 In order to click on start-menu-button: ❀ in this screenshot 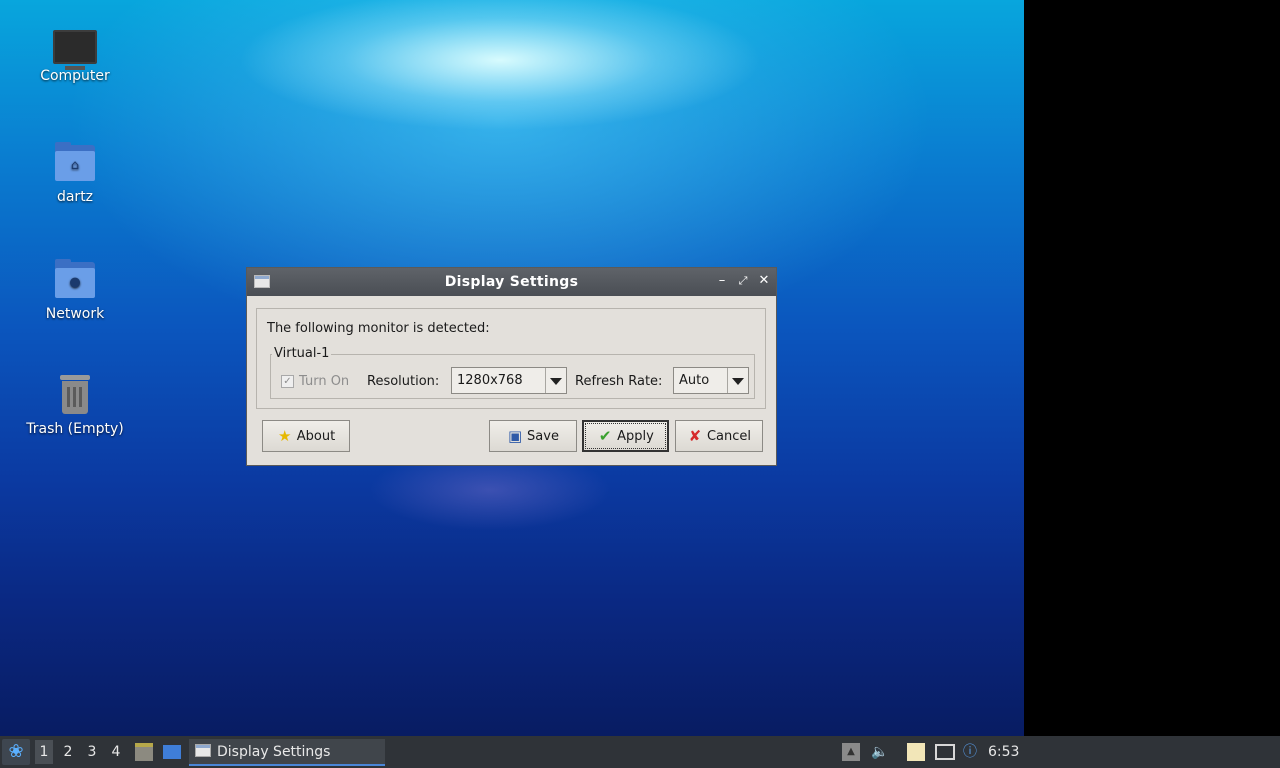, I will do `click(16, 752)`.